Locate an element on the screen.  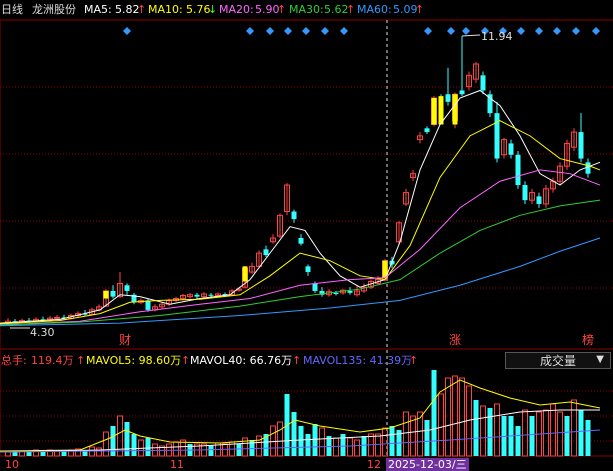
low-price-label: 4.30 is located at coordinates (42, 332).